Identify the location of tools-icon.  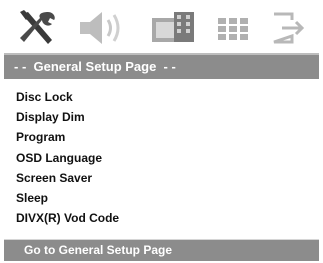
(37, 28).